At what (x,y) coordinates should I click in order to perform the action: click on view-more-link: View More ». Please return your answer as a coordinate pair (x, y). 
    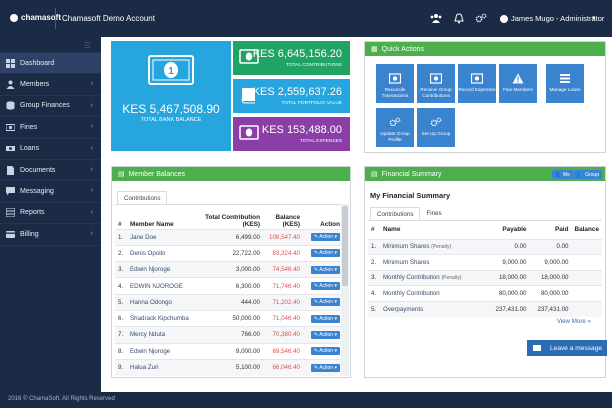
    Looking at the image, I should click on (574, 321).